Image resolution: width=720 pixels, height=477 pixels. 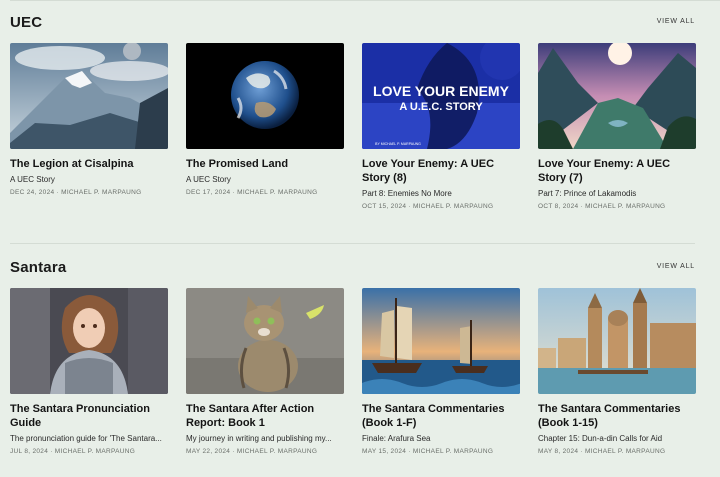 What do you see at coordinates (602, 206) in the screenshot?
I see `post-meta: OCT 8, 2024 · MICHAEL P. MARPAUNG` at bounding box center [602, 206].